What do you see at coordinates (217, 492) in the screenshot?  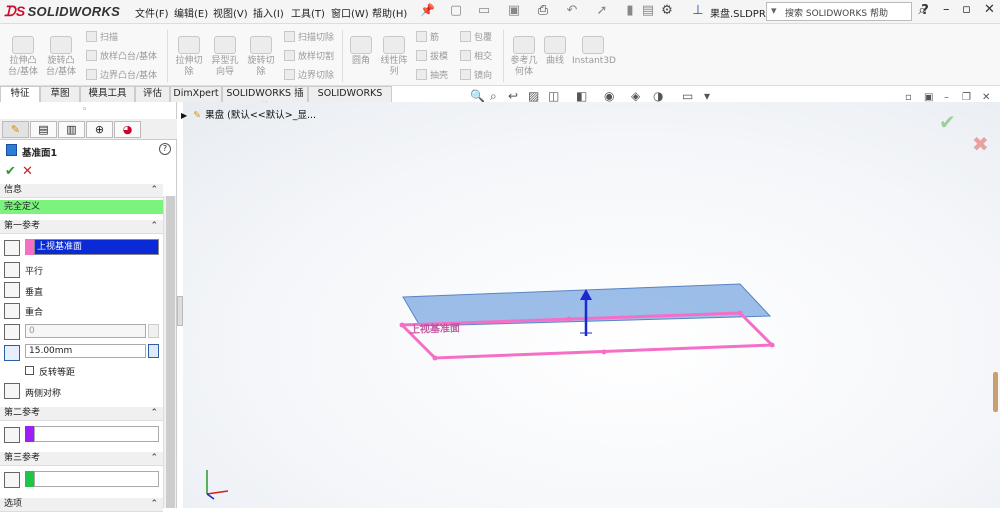 I see `triad-x-axis` at bounding box center [217, 492].